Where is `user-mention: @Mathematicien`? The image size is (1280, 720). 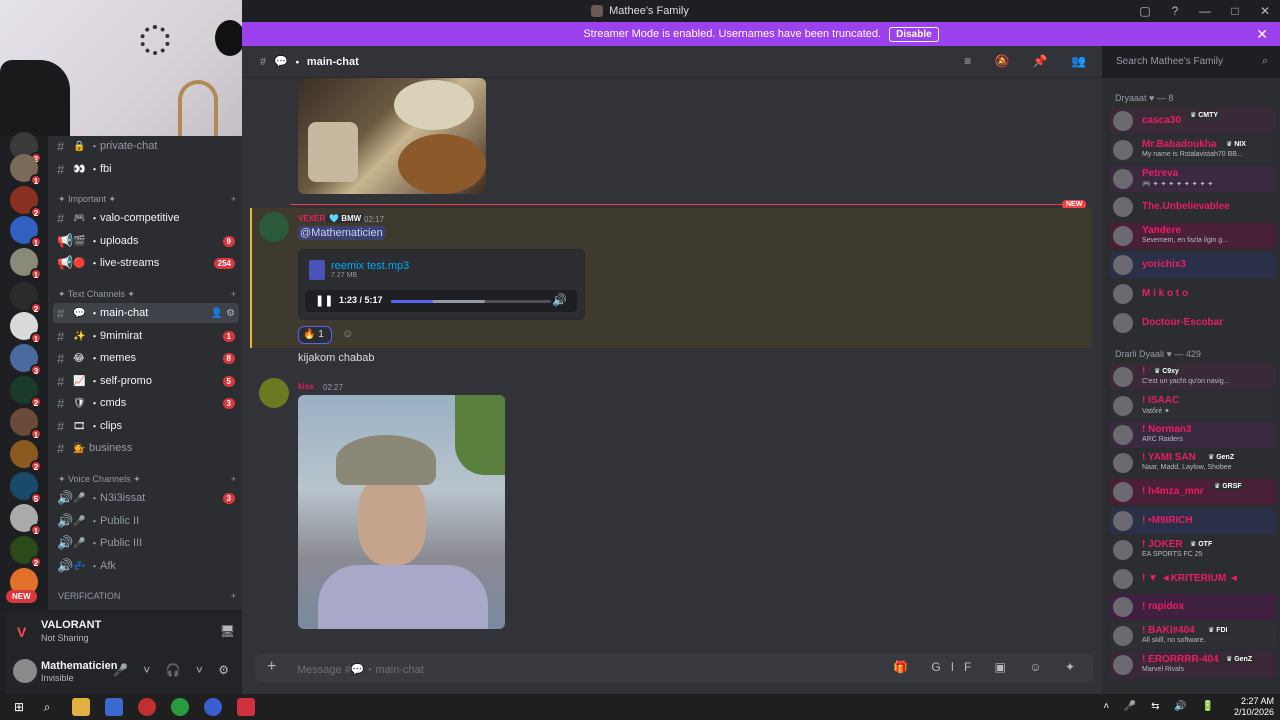
user-mention: @Mathematicien is located at coordinates (341, 233).